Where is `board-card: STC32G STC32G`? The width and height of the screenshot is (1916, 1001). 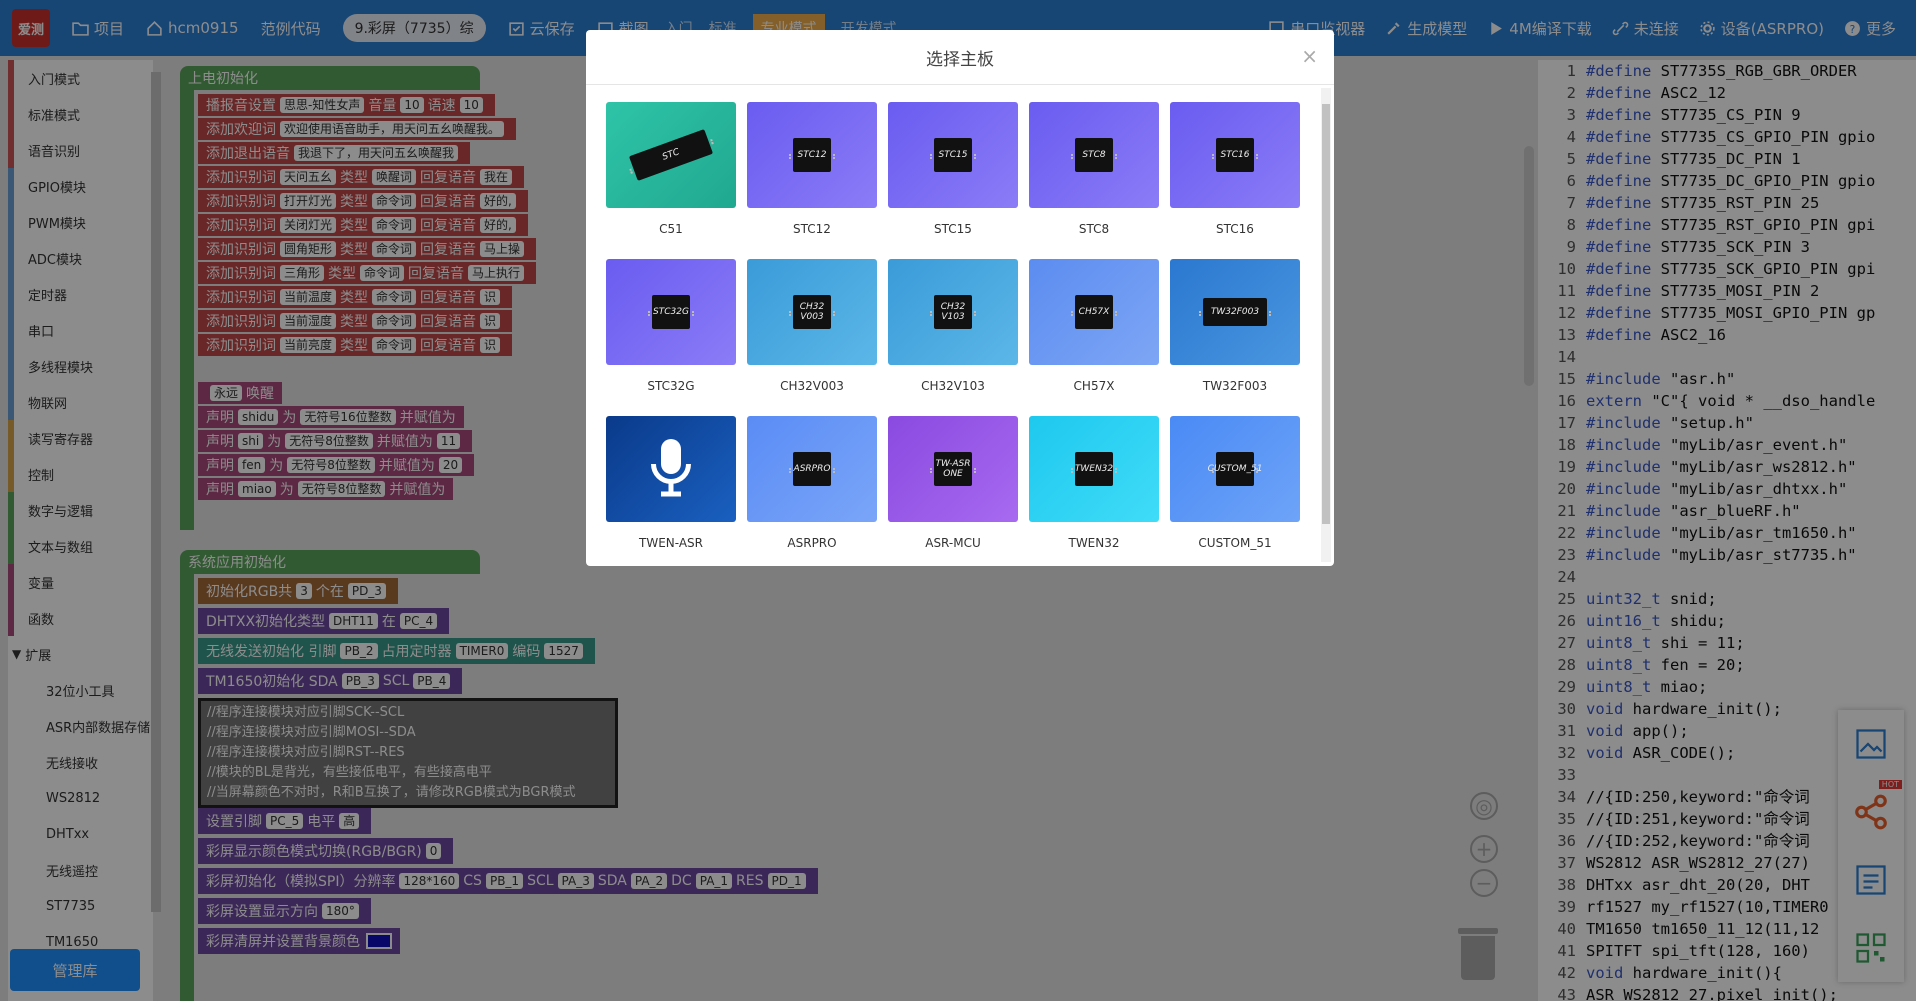
board-card: STC32G STC32G is located at coordinates (671, 337).